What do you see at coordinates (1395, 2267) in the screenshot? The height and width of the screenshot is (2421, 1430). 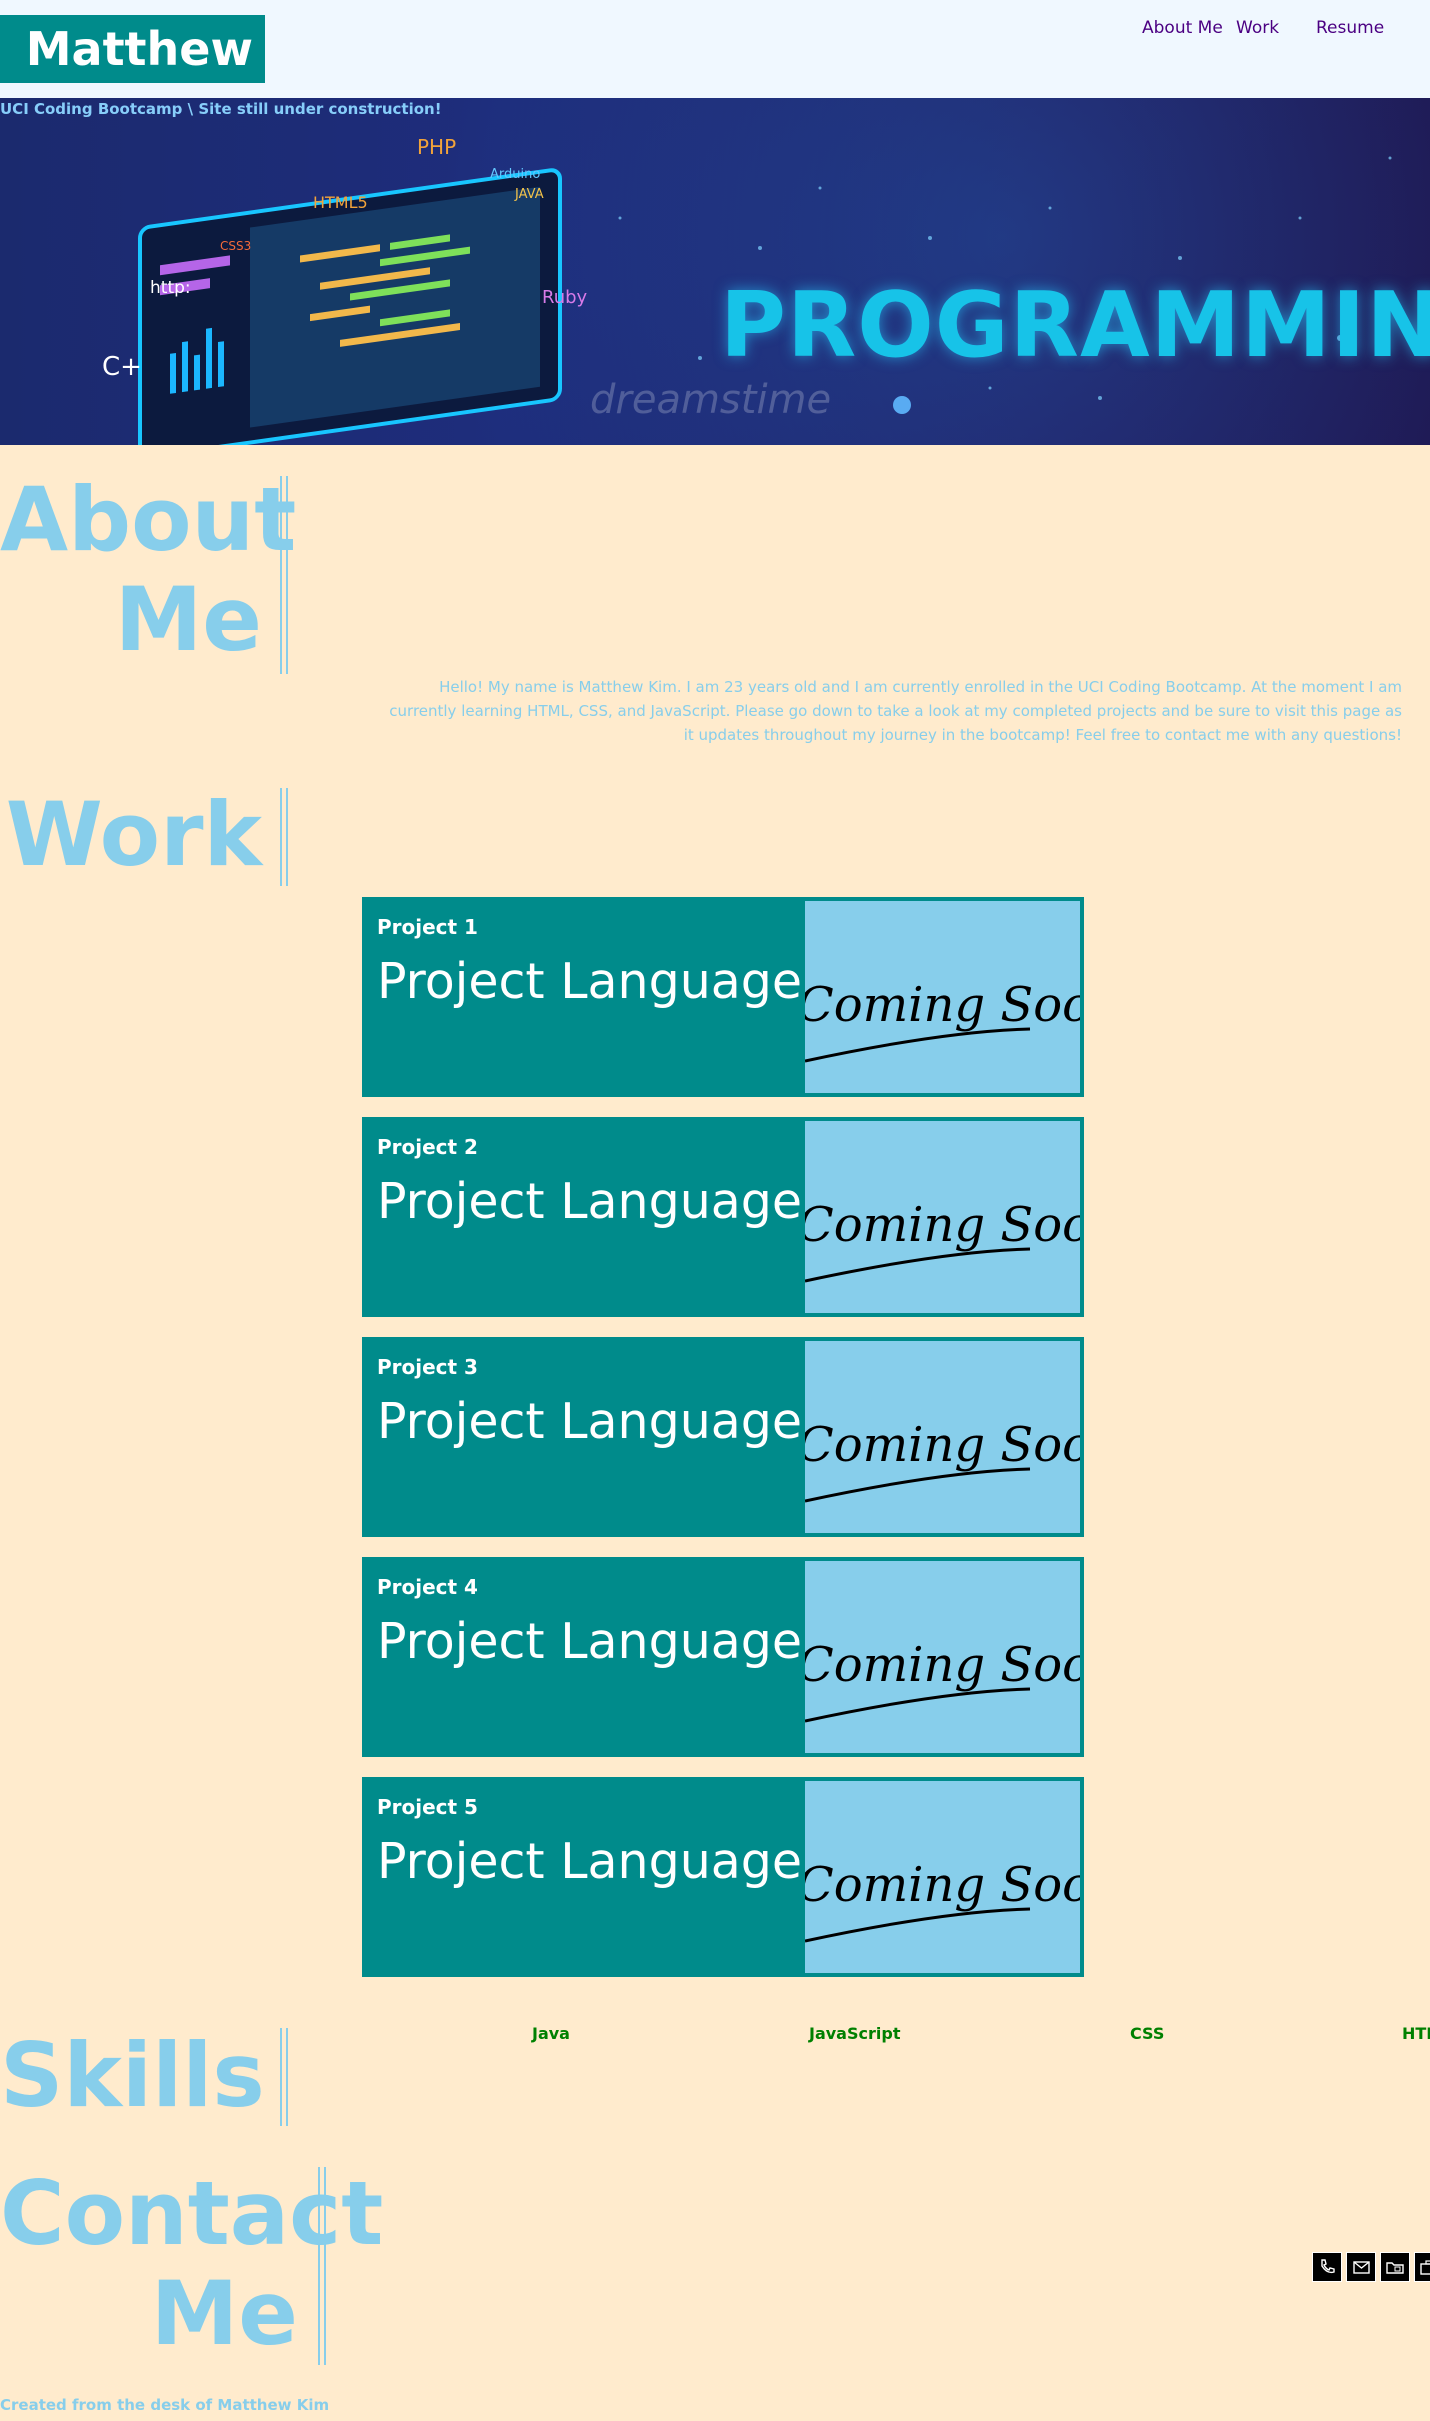 I see `folder-icon` at bounding box center [1395, 2267].